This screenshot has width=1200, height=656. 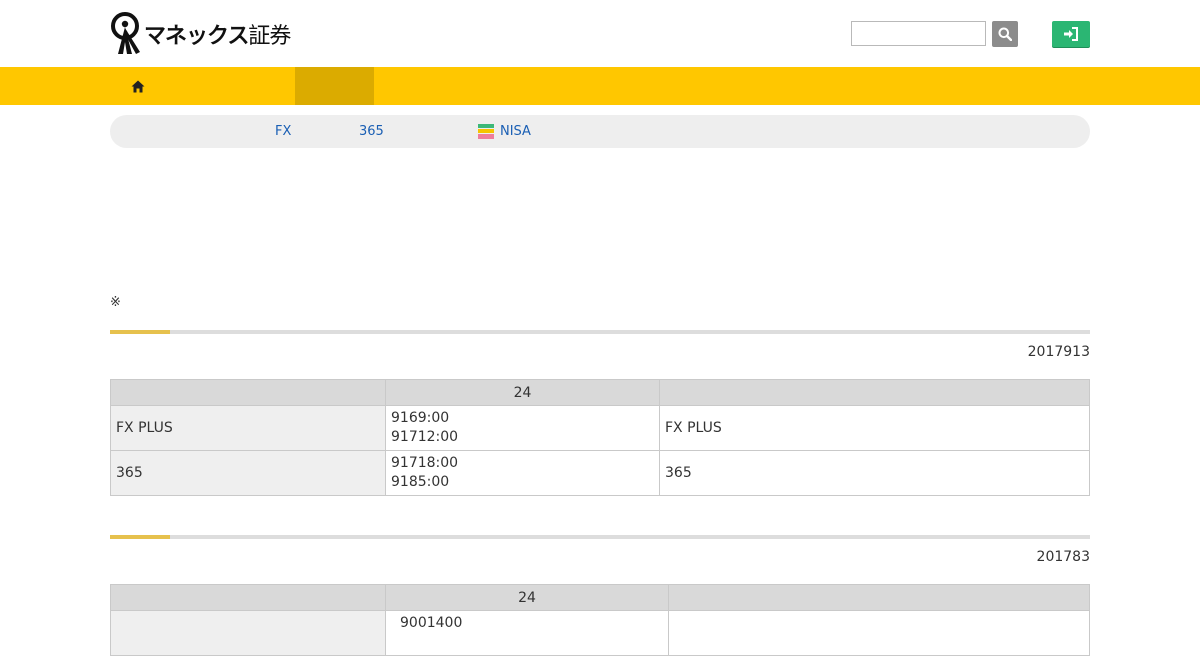 I want to click on table-row: 9001400, so click(x=600, y=633).